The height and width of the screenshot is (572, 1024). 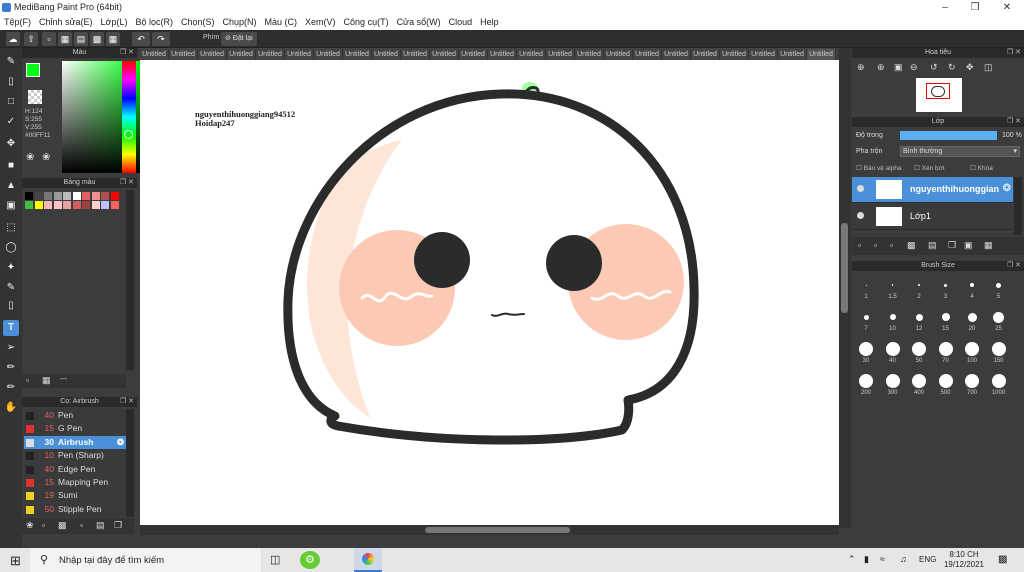 I want to click on reset-button: ⊘ Đặt lại, so click(x=239, y=39).